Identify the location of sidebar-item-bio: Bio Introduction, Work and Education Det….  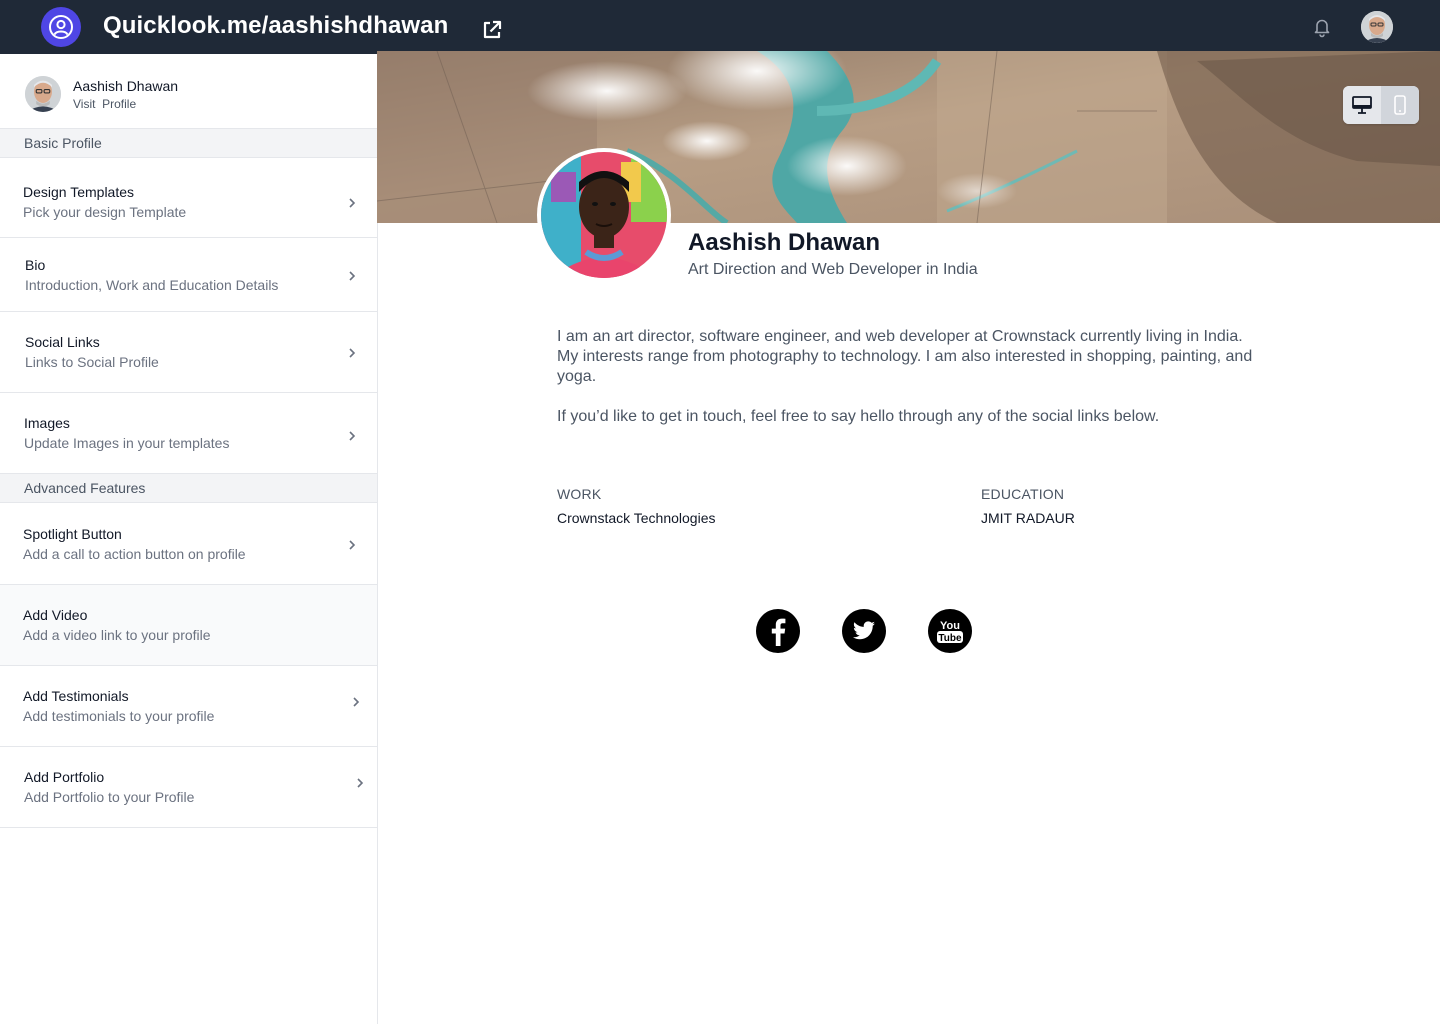
(188, 275).